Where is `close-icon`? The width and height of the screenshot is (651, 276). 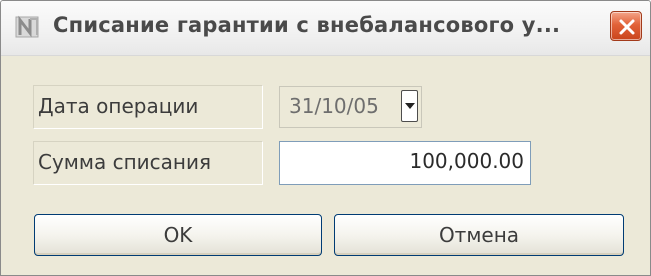
close-icon is located at coordinates (627, 27).